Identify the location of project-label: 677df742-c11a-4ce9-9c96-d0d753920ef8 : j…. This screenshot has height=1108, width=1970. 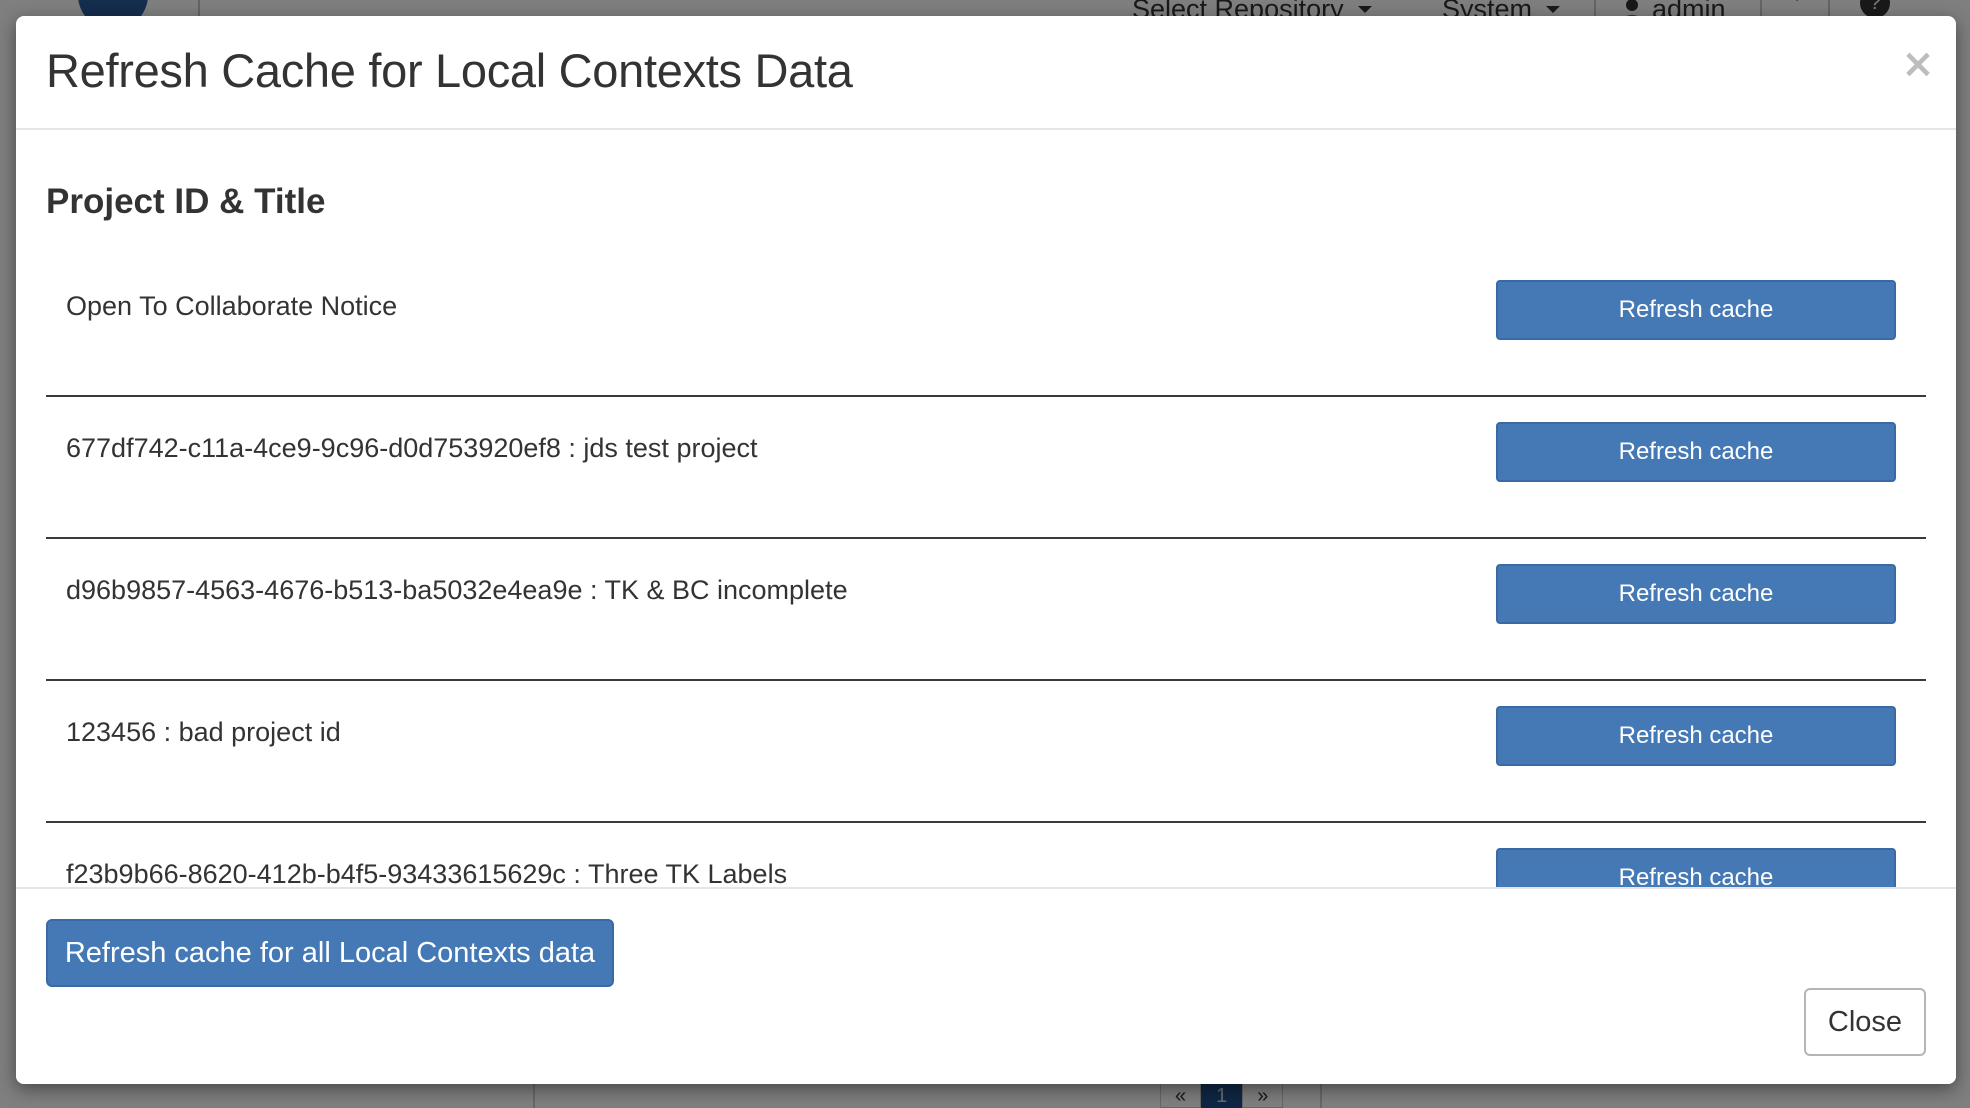
(412, 448).